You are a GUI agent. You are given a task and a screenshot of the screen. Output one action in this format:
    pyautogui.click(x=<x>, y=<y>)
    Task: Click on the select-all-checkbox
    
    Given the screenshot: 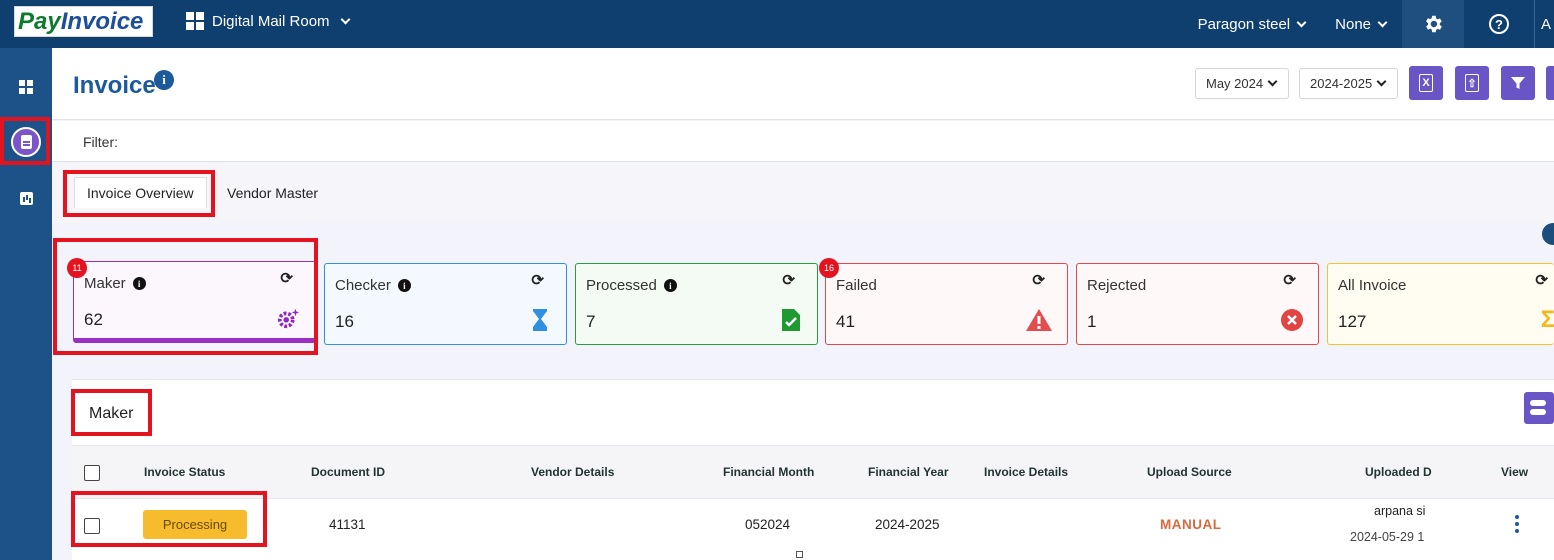 What is the action you would take?
    pyautogui.click(x=92, y=473)
    